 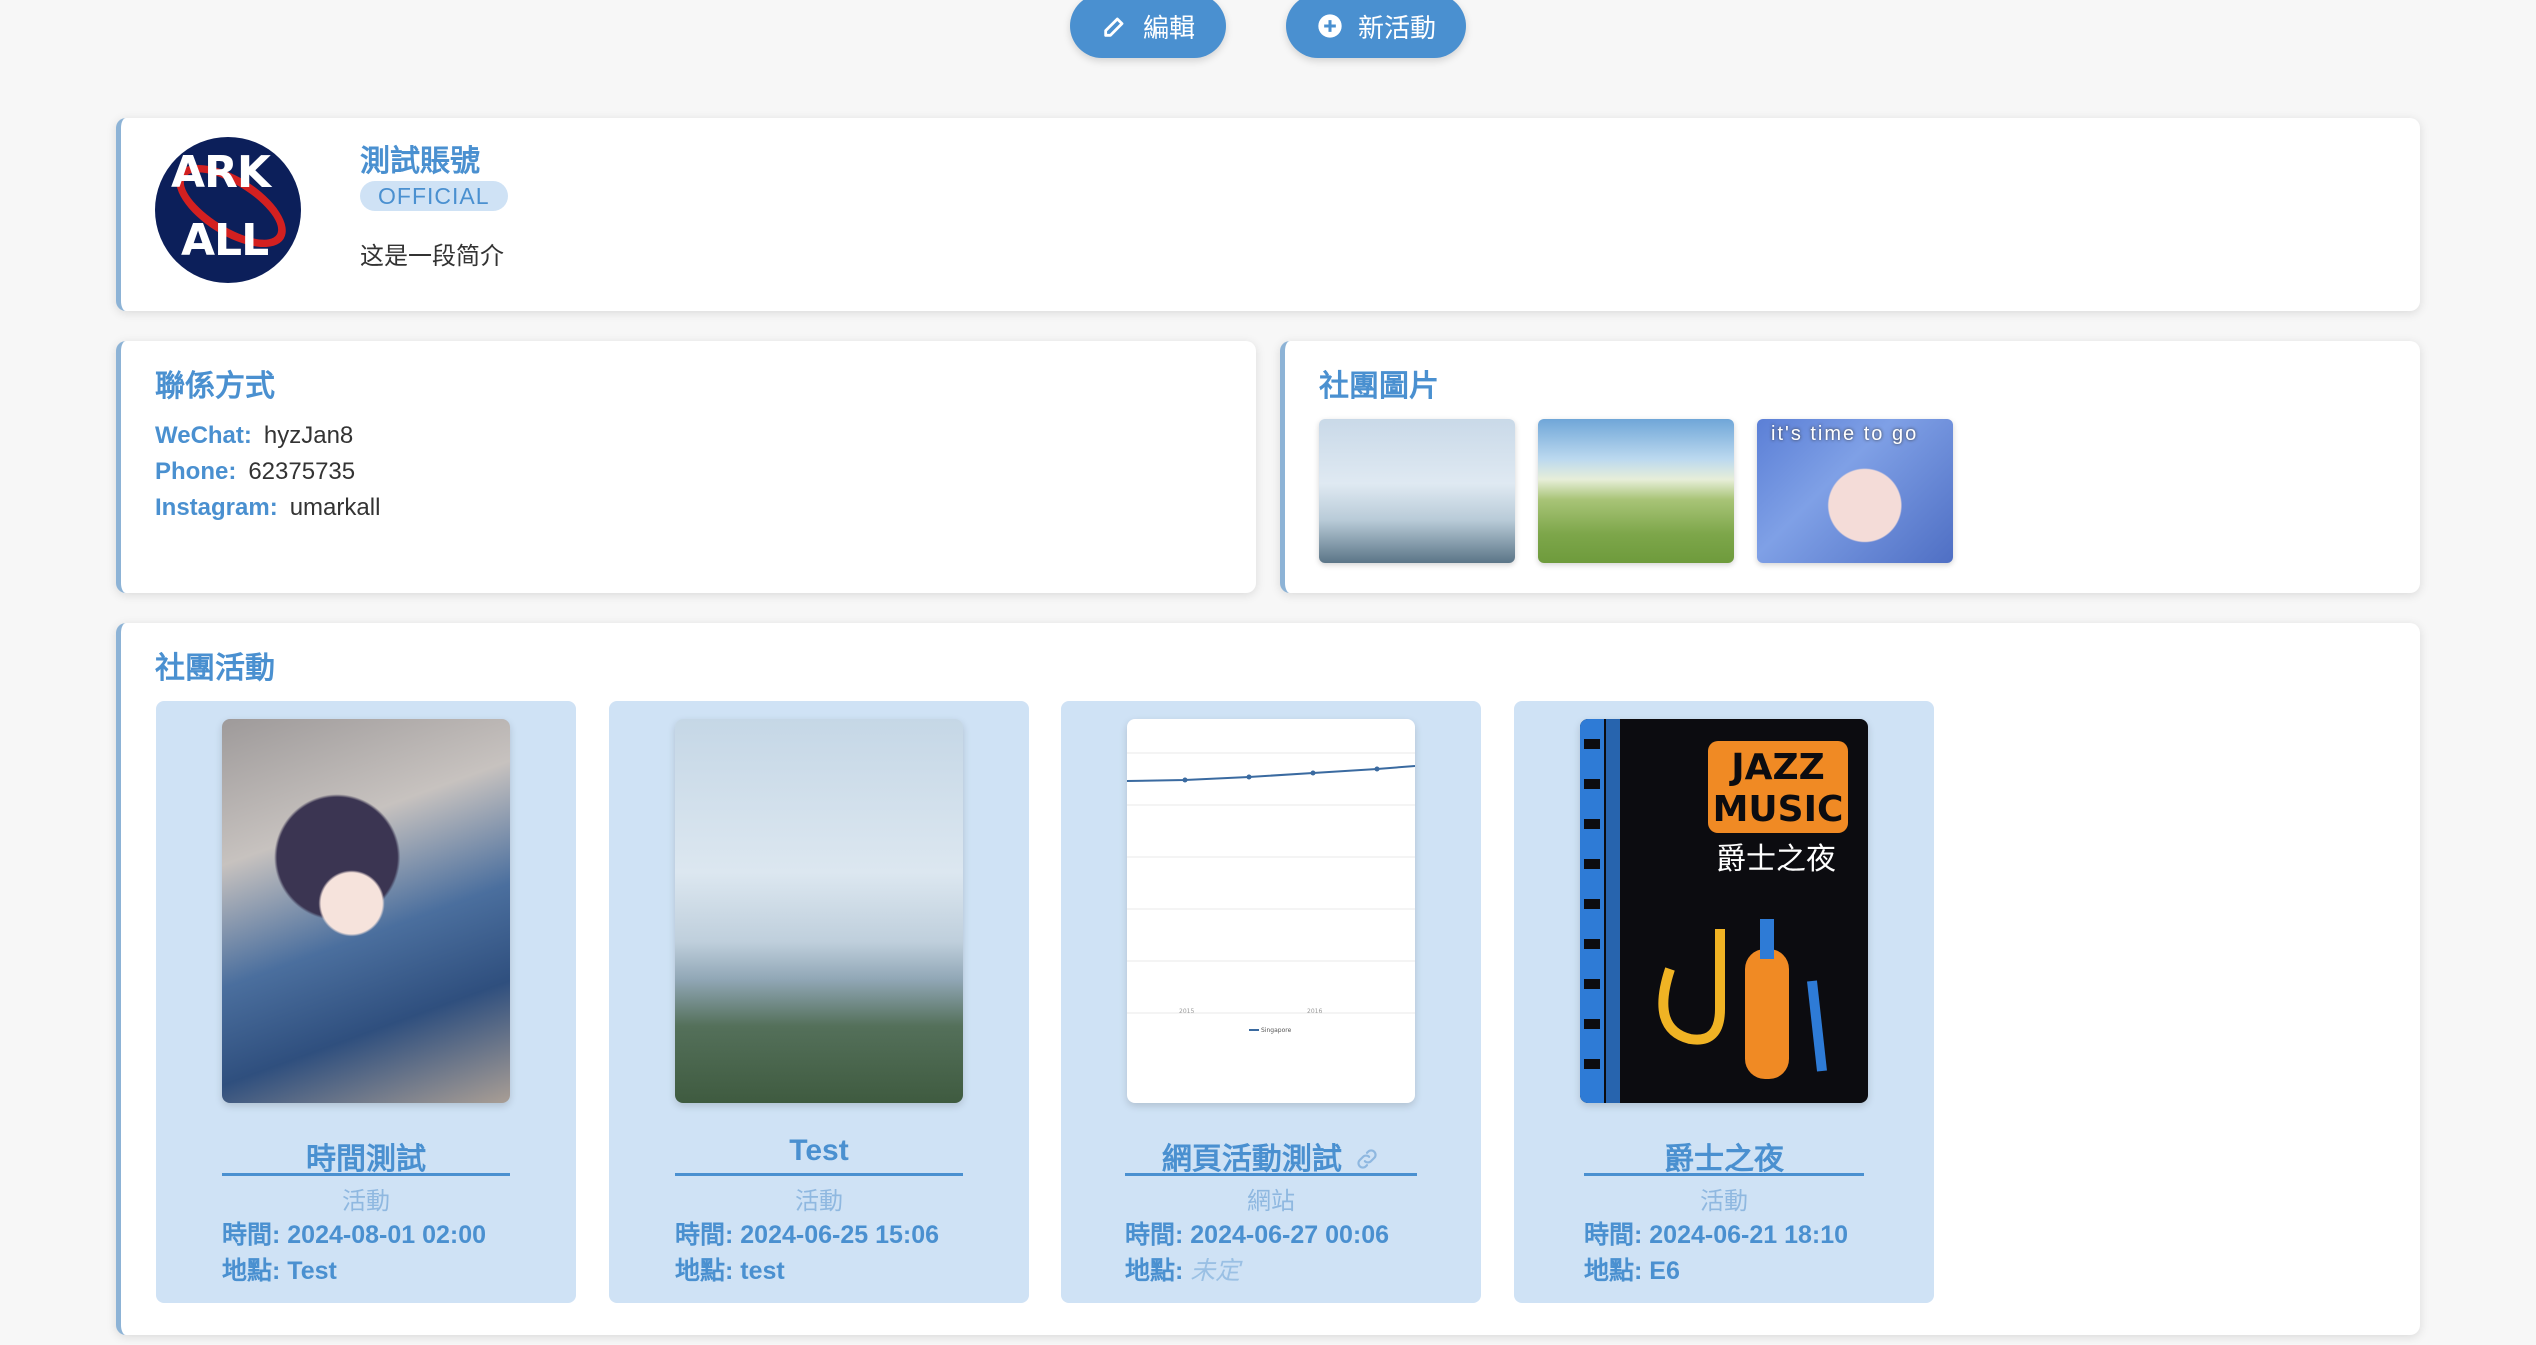 What do you see at coordinates (196, 471) in the screenshot?
I see `contact-key: Phone:` at bounding box center [196, 471].